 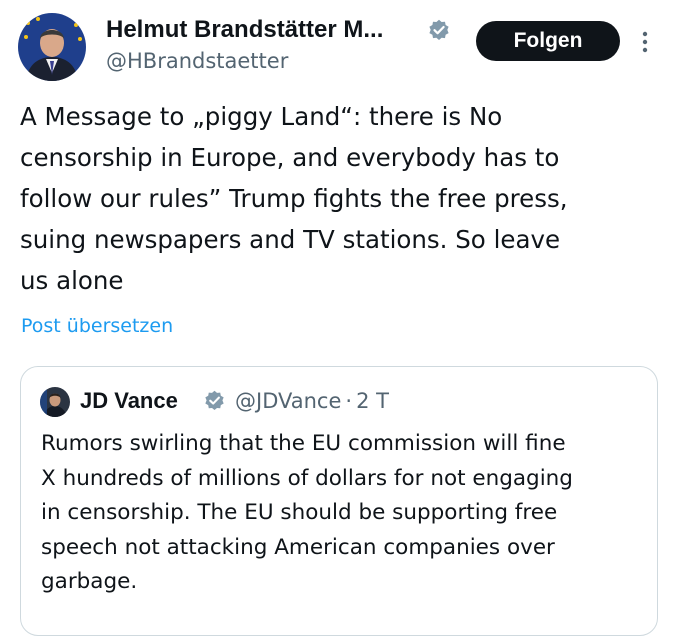 I want to click on quoted-post-time: 2 T, so click(x=372, y=401).